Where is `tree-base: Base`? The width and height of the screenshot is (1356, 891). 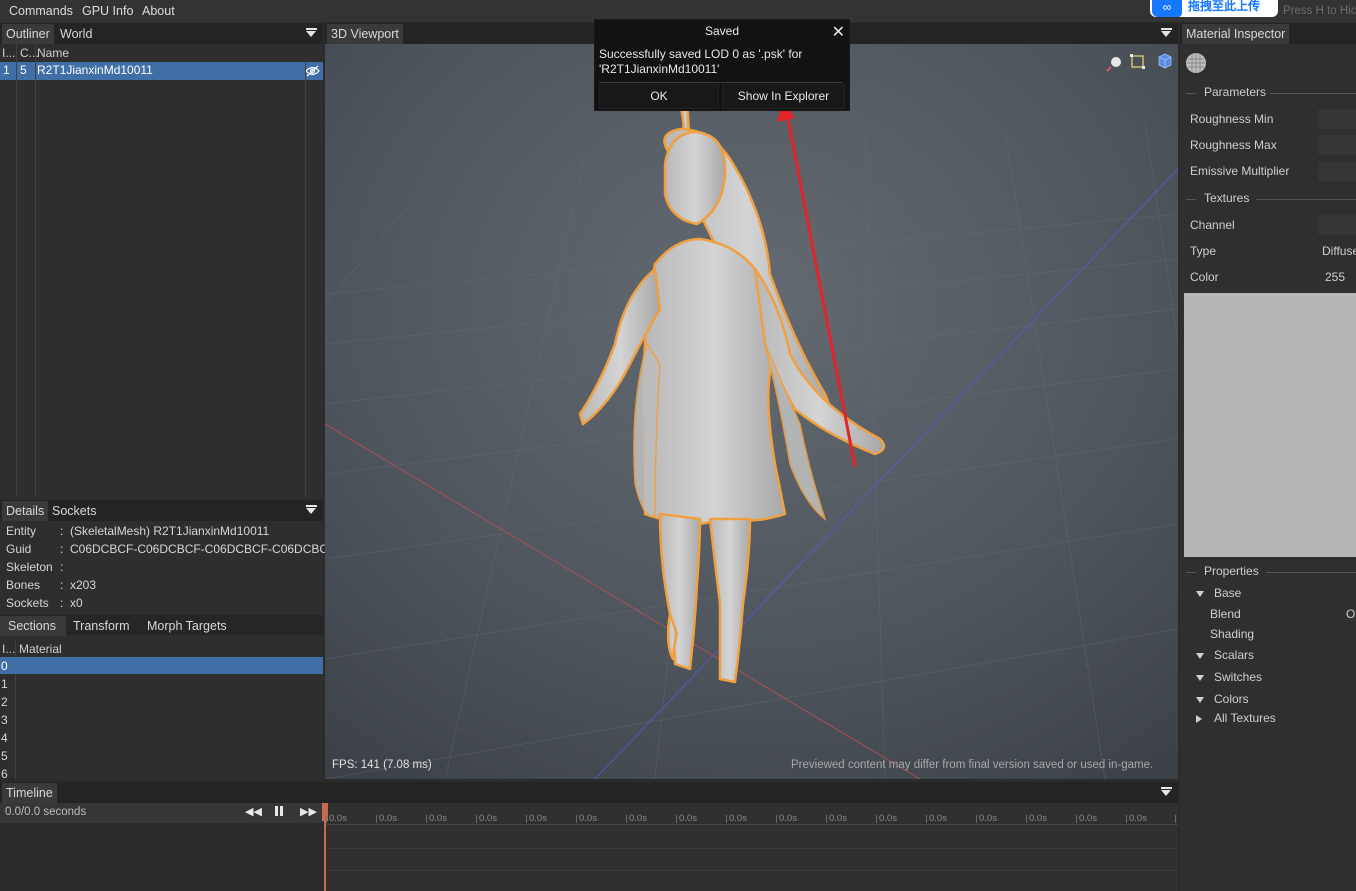 tree-base: Base is located at coordinates (1218, 593).